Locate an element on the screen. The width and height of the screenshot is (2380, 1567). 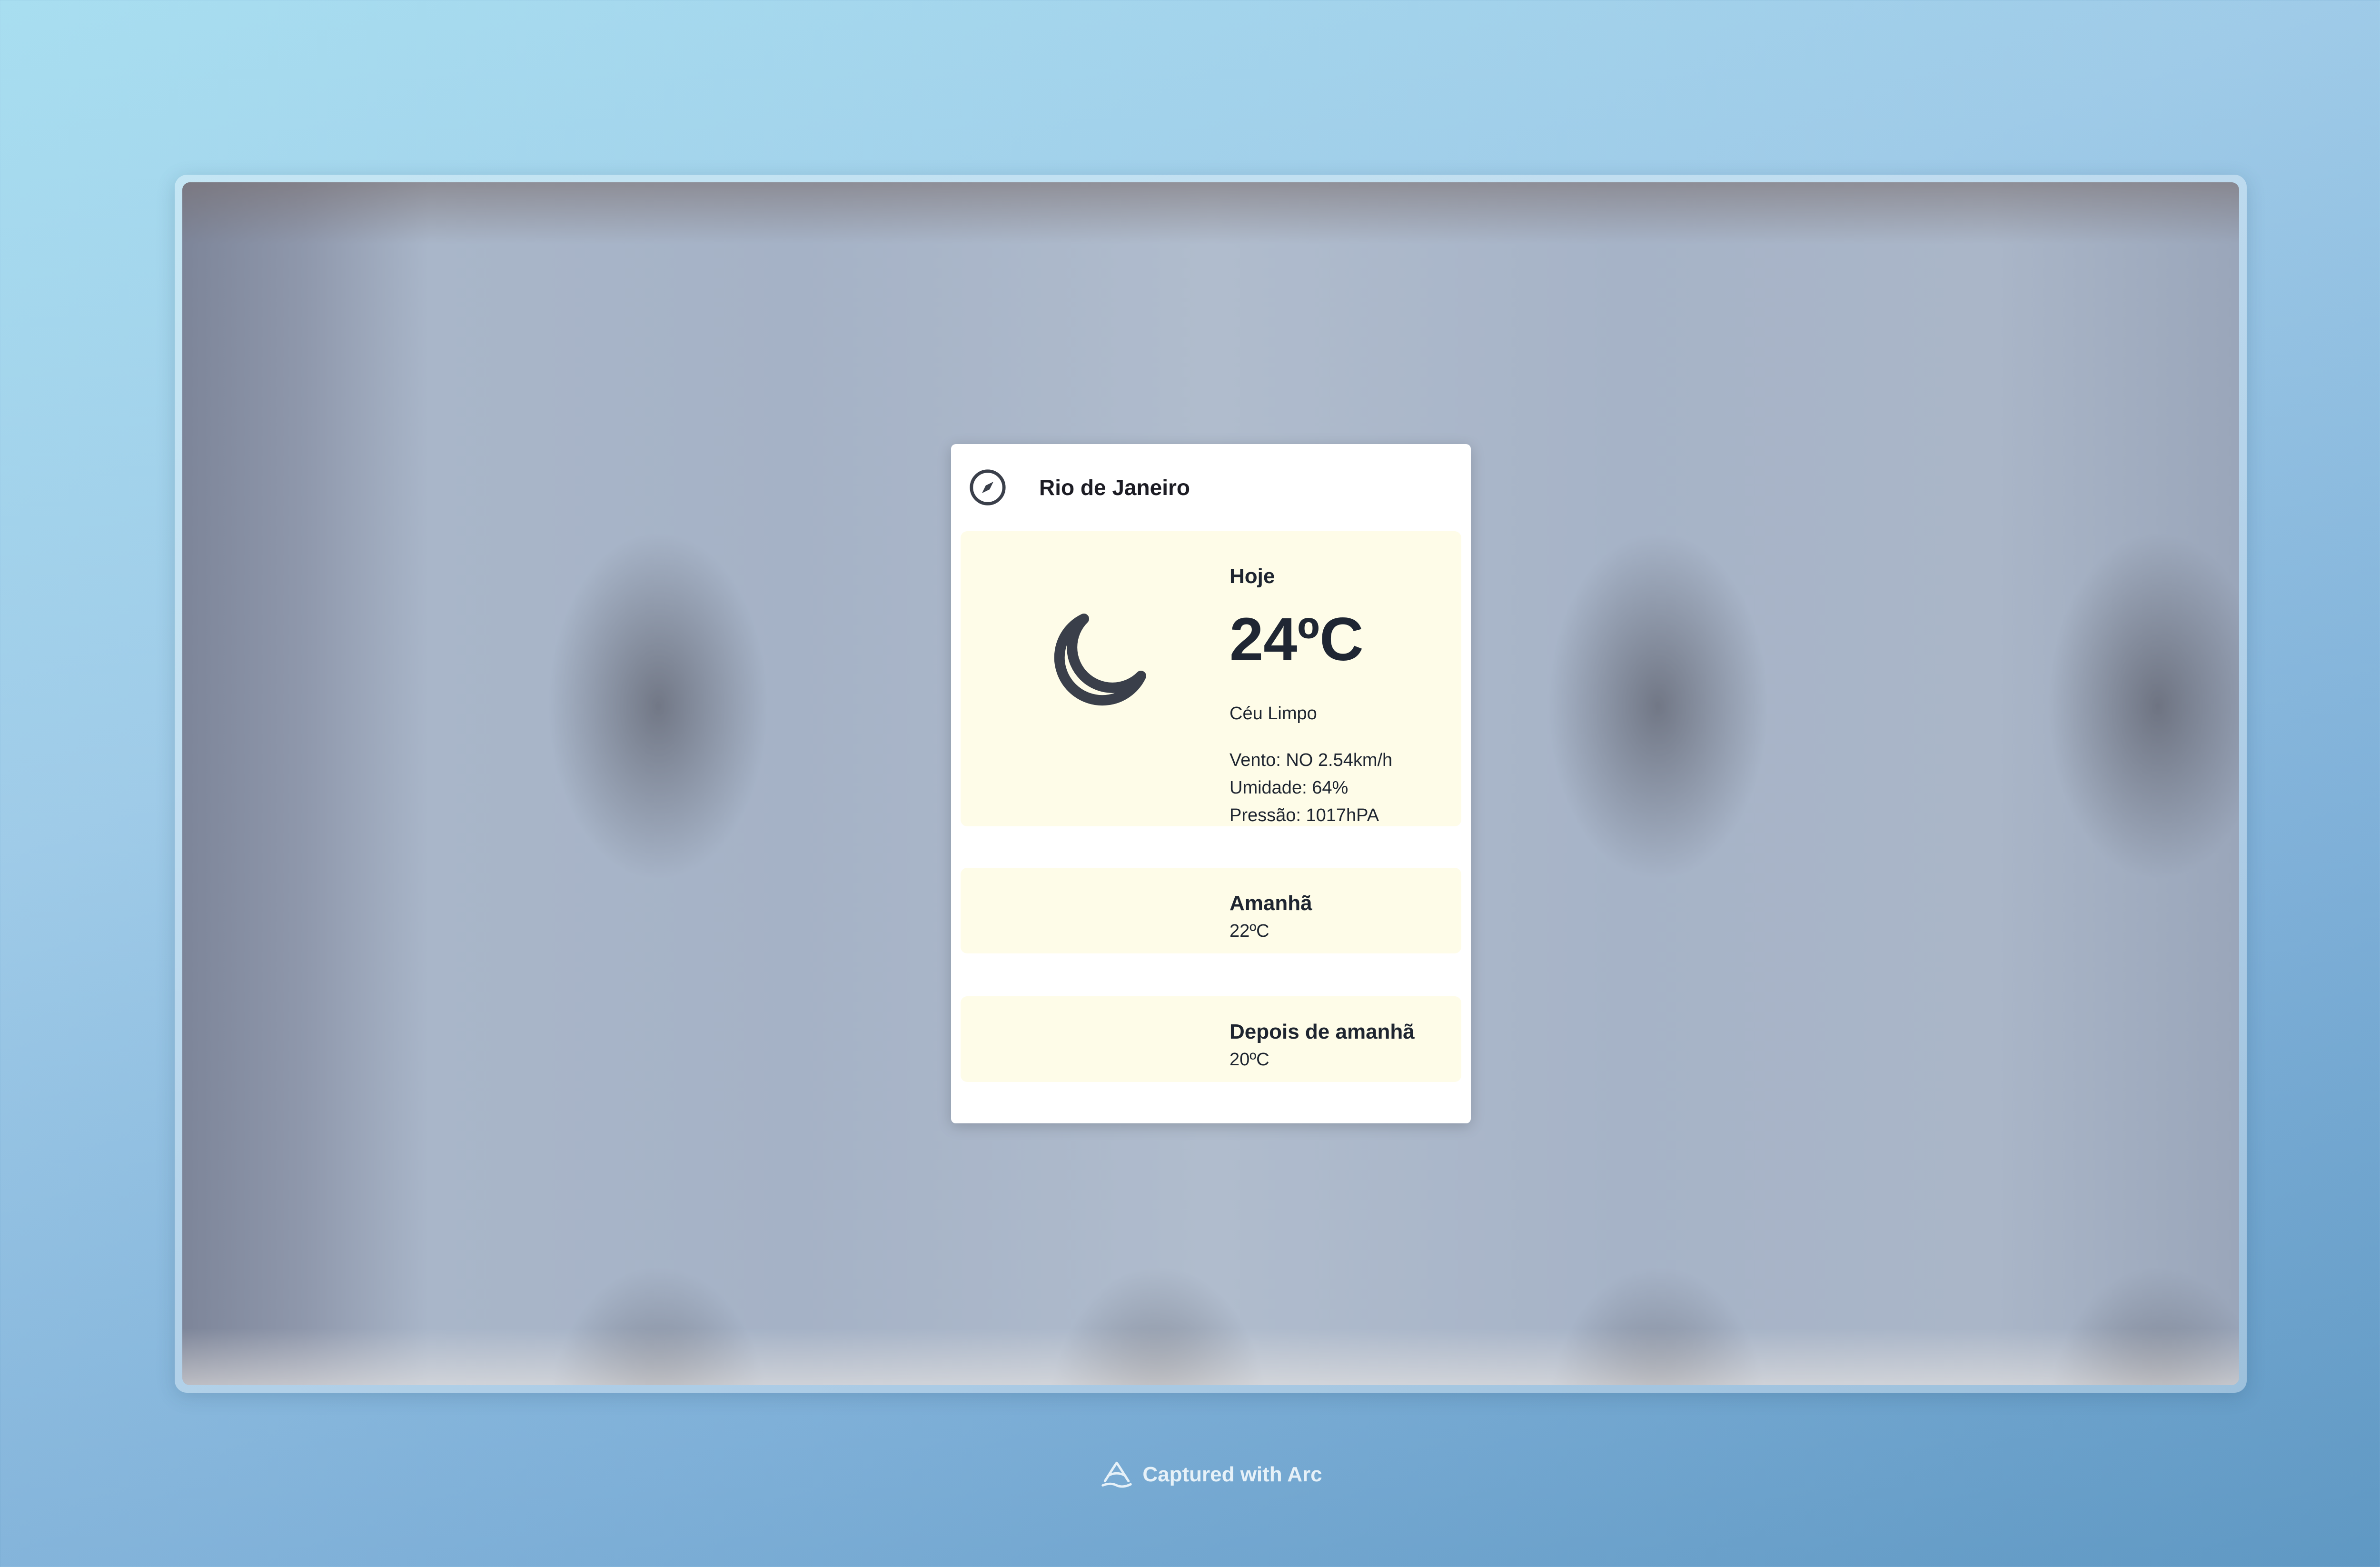
forecast-after-tomorrow: Depois de amanhã 20ºC is located at coordinates (1211, 1039).